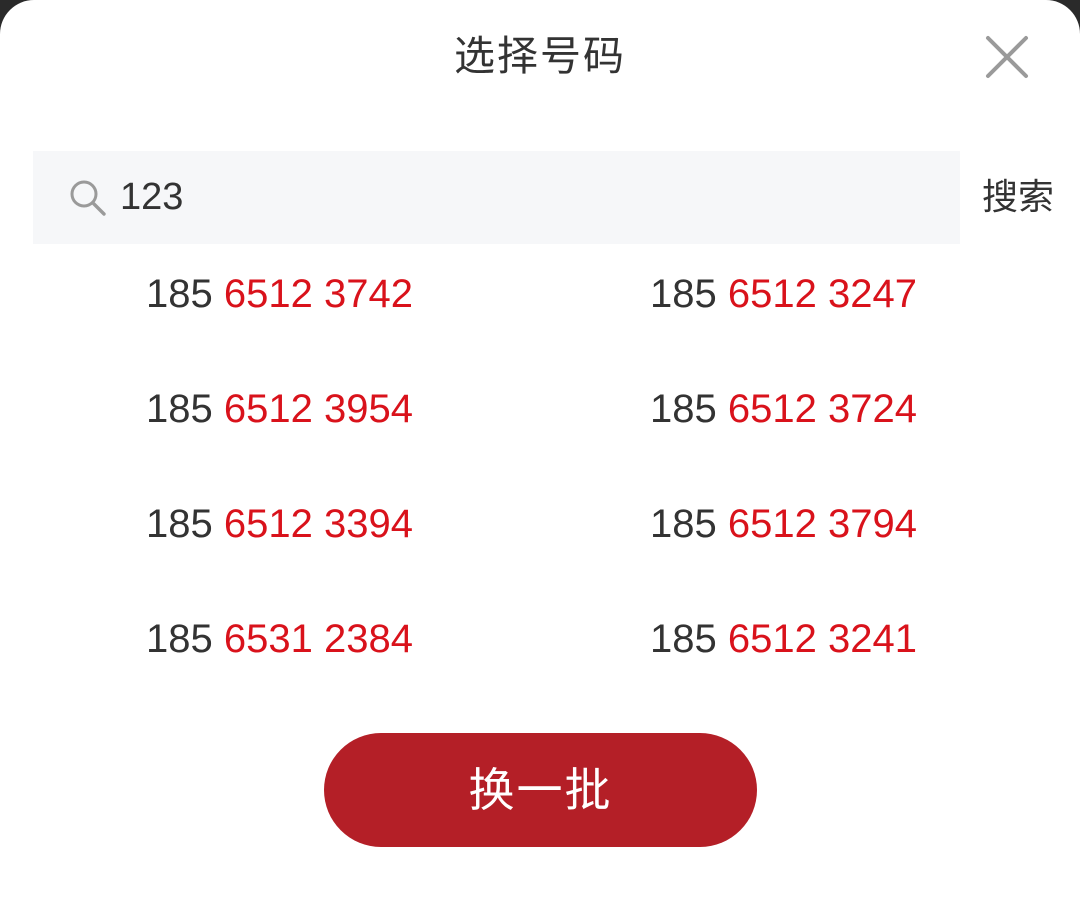 The height and width of the screenshot is (918, 1080). Describe the element at coordinates (822, 294) in the screenshot. I see `number-suffix: 6512 3247` at that location.